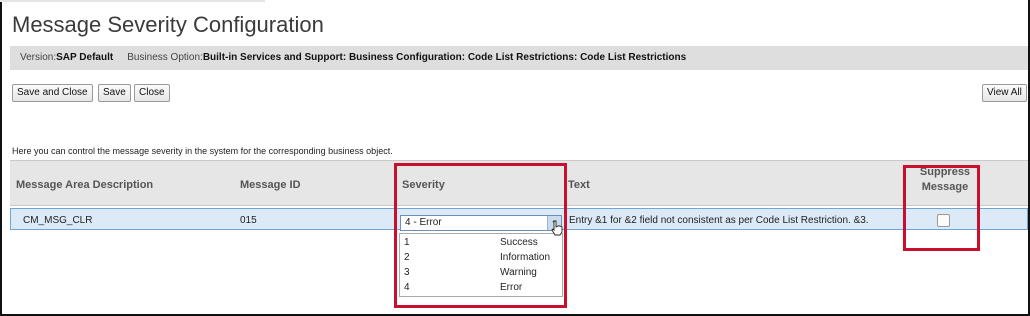  Describe the element at coordinates (152, 93) in the screenshot. I see `close-button: Close` at that location.